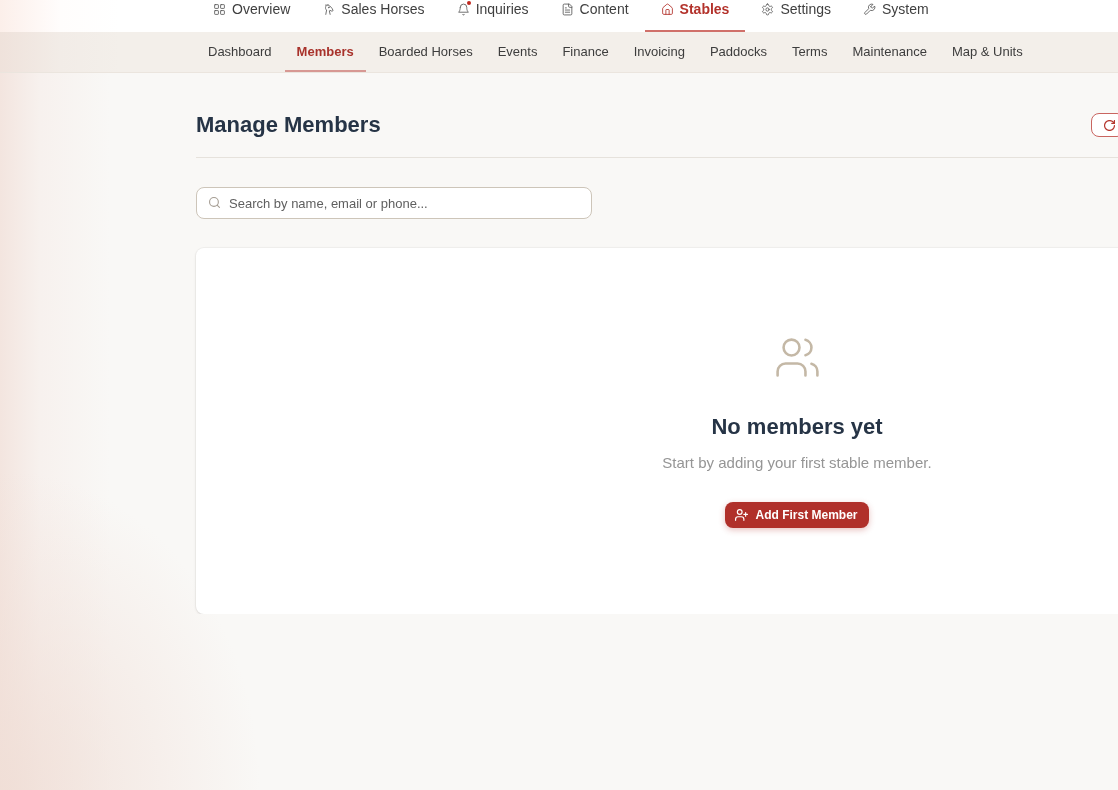 The height and width of the screenshot is (790, 1118). I want to click on sub-nav-tab: Boarded Horses, so click(425, 52).